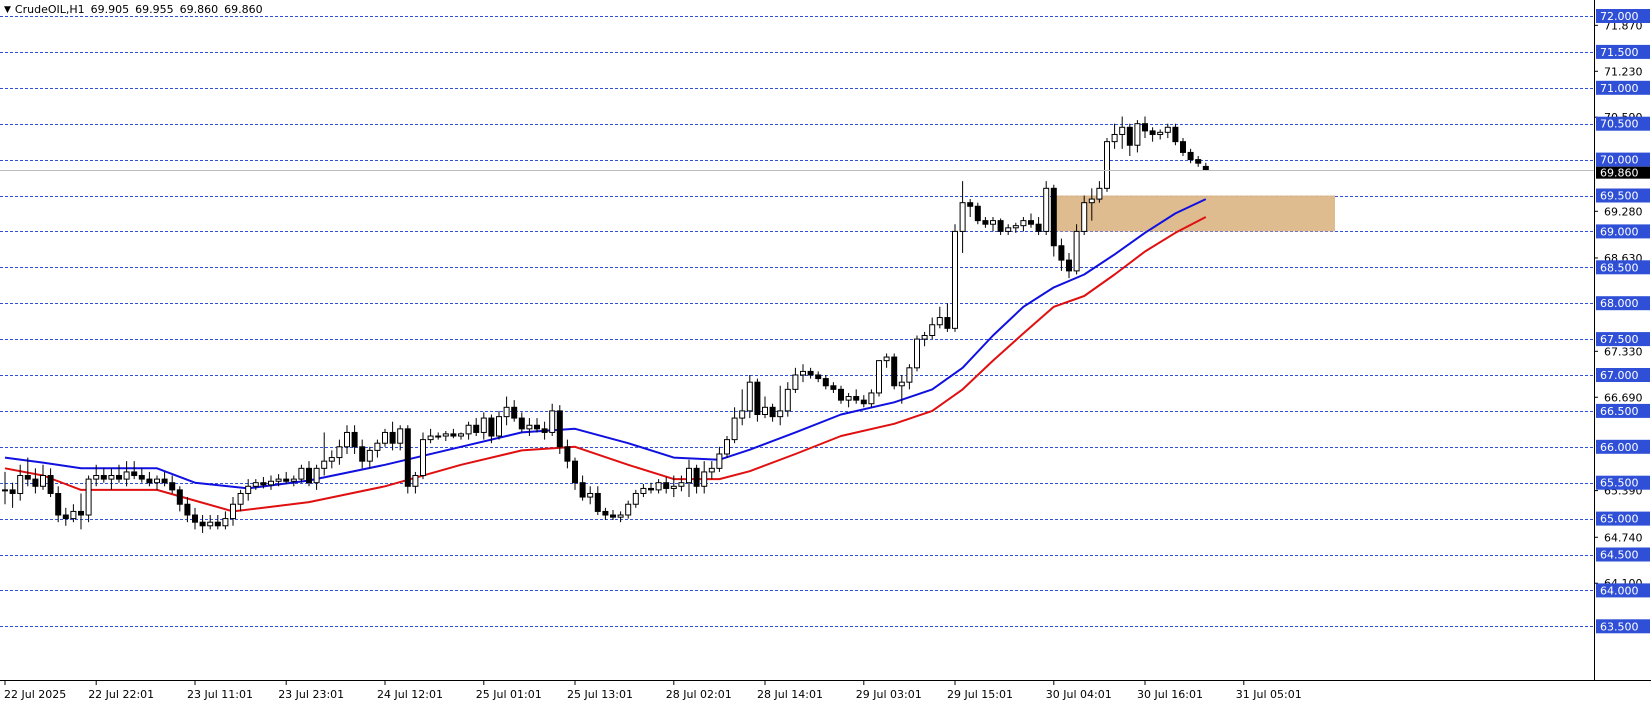  What do you see at coordinates (1619, 555) in the screenshot?
I see `level-tag-label: 64.500` at bounding box center [1619, 555].